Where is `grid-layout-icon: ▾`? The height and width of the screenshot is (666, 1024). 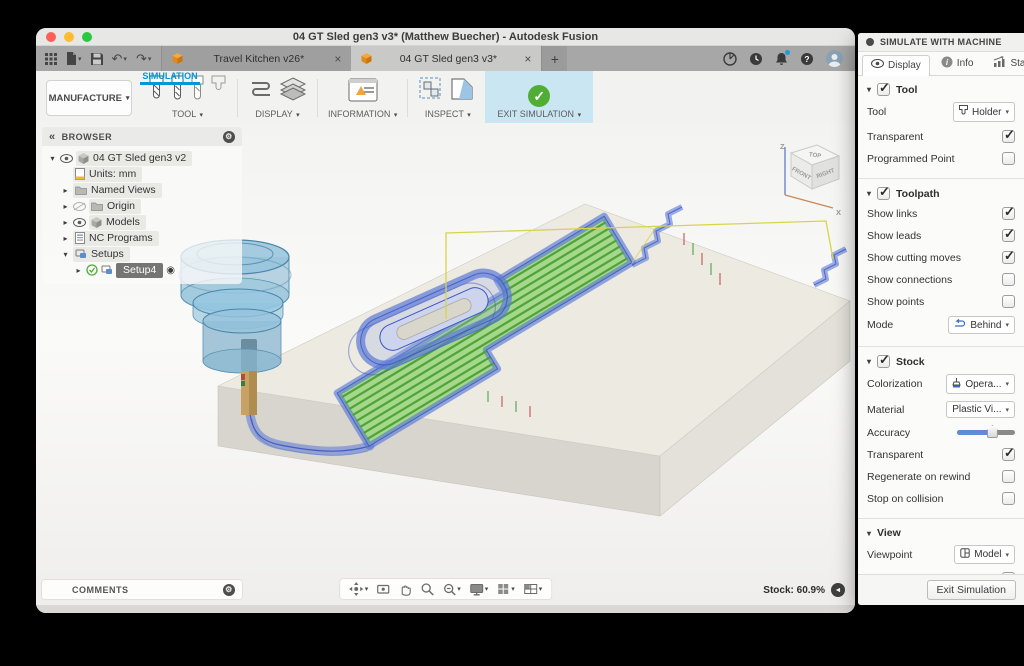
grid-layout-icon: ▾ is located at coordinates (505, 589).